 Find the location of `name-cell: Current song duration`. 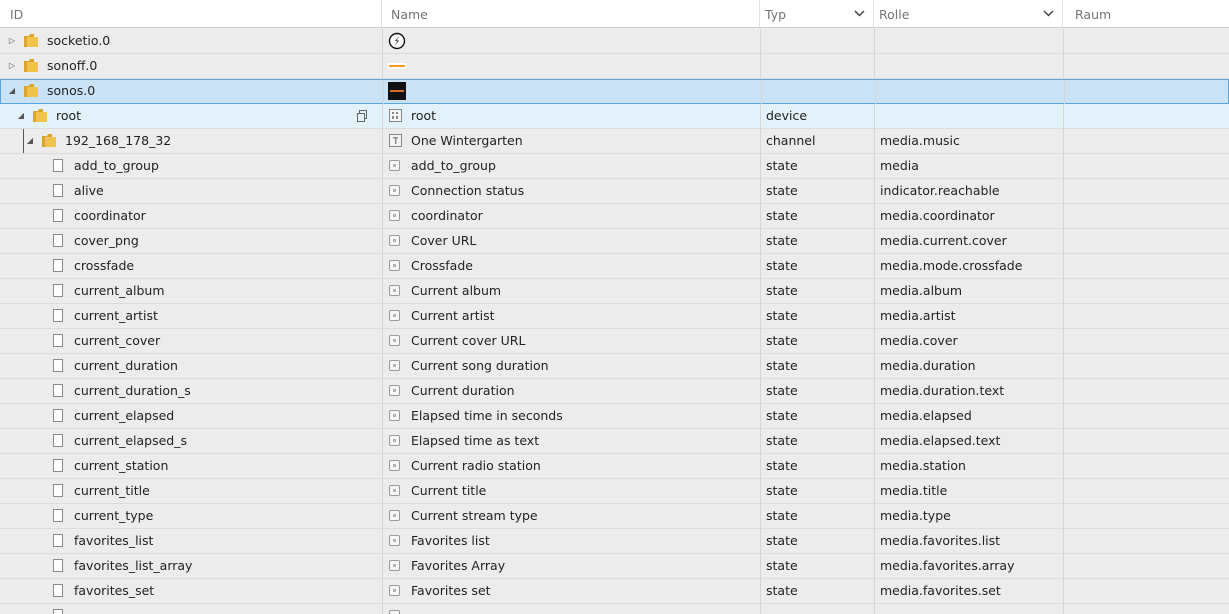

name-cell: Current song duration is located at coordinates (571, 366).